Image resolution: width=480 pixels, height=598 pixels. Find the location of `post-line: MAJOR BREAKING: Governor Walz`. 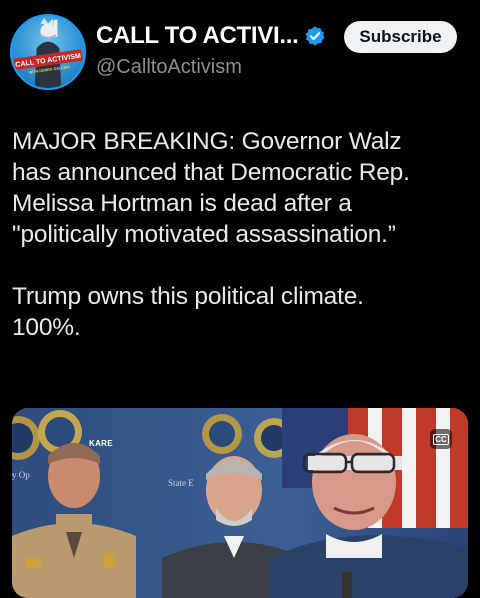

post-line: MAJOR BREAKING: Governor Walz is located at coordinates (207, 141).